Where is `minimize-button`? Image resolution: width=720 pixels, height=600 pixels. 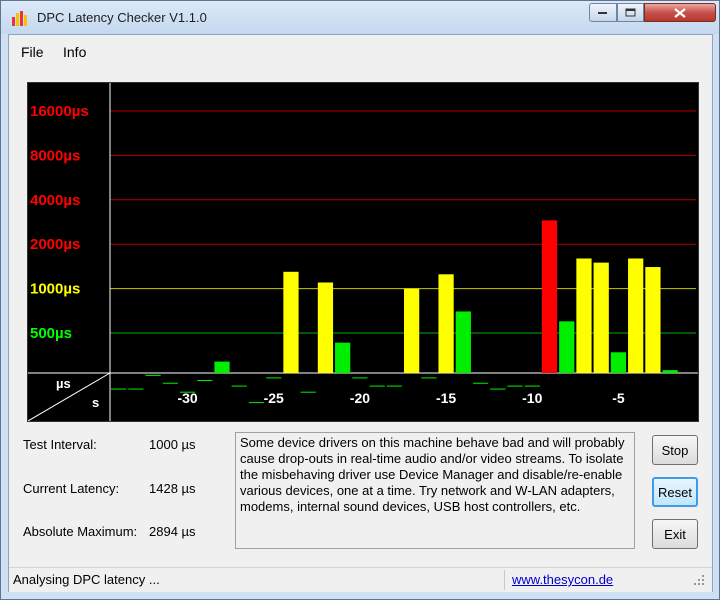 minimize-button is located at coordinates (603, 12).